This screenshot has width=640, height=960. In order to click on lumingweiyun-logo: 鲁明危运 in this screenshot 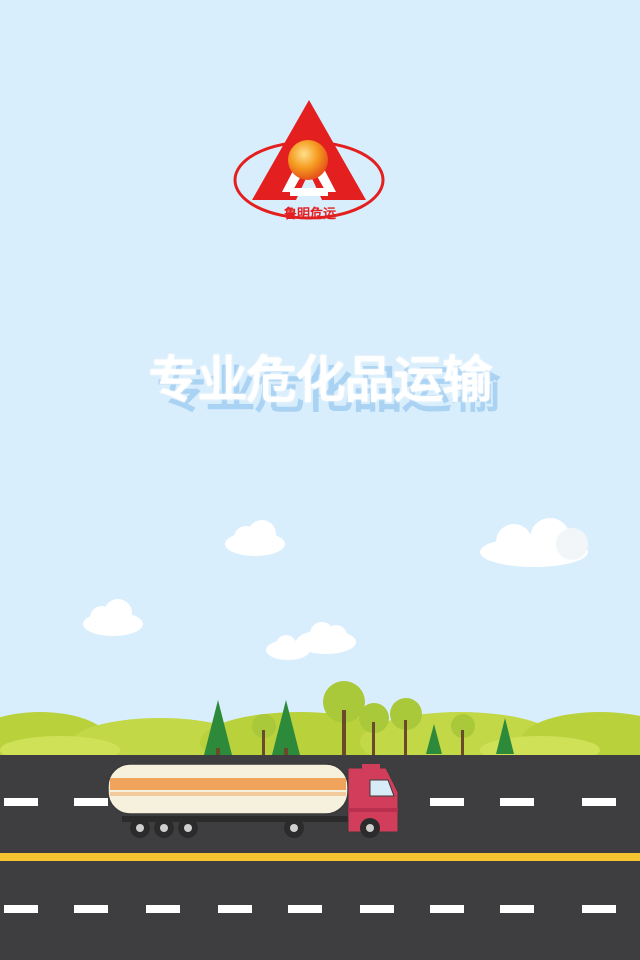, I will do `click(309, 161)`.